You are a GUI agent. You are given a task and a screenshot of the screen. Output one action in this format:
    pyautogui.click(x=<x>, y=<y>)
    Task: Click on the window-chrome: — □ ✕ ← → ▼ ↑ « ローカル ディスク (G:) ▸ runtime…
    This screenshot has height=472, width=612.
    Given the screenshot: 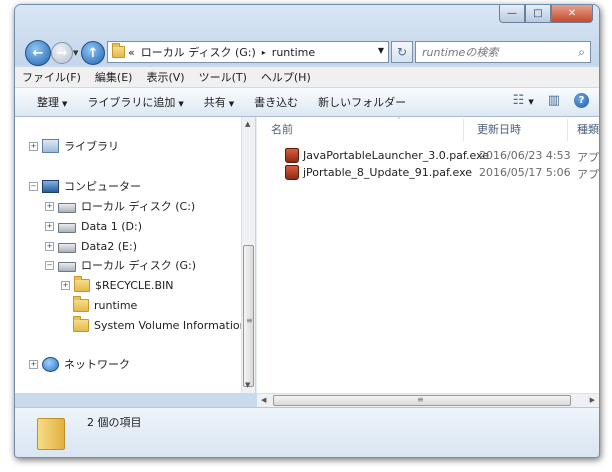 What is the action you would take?
    pyautogui.click(x=307, y=35)
    